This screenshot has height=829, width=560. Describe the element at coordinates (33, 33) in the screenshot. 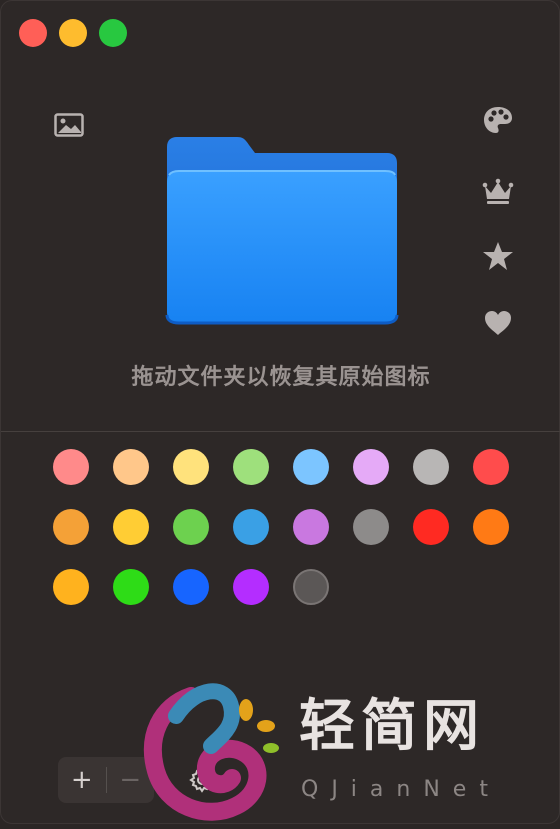

I see `close-window-button` at that location.